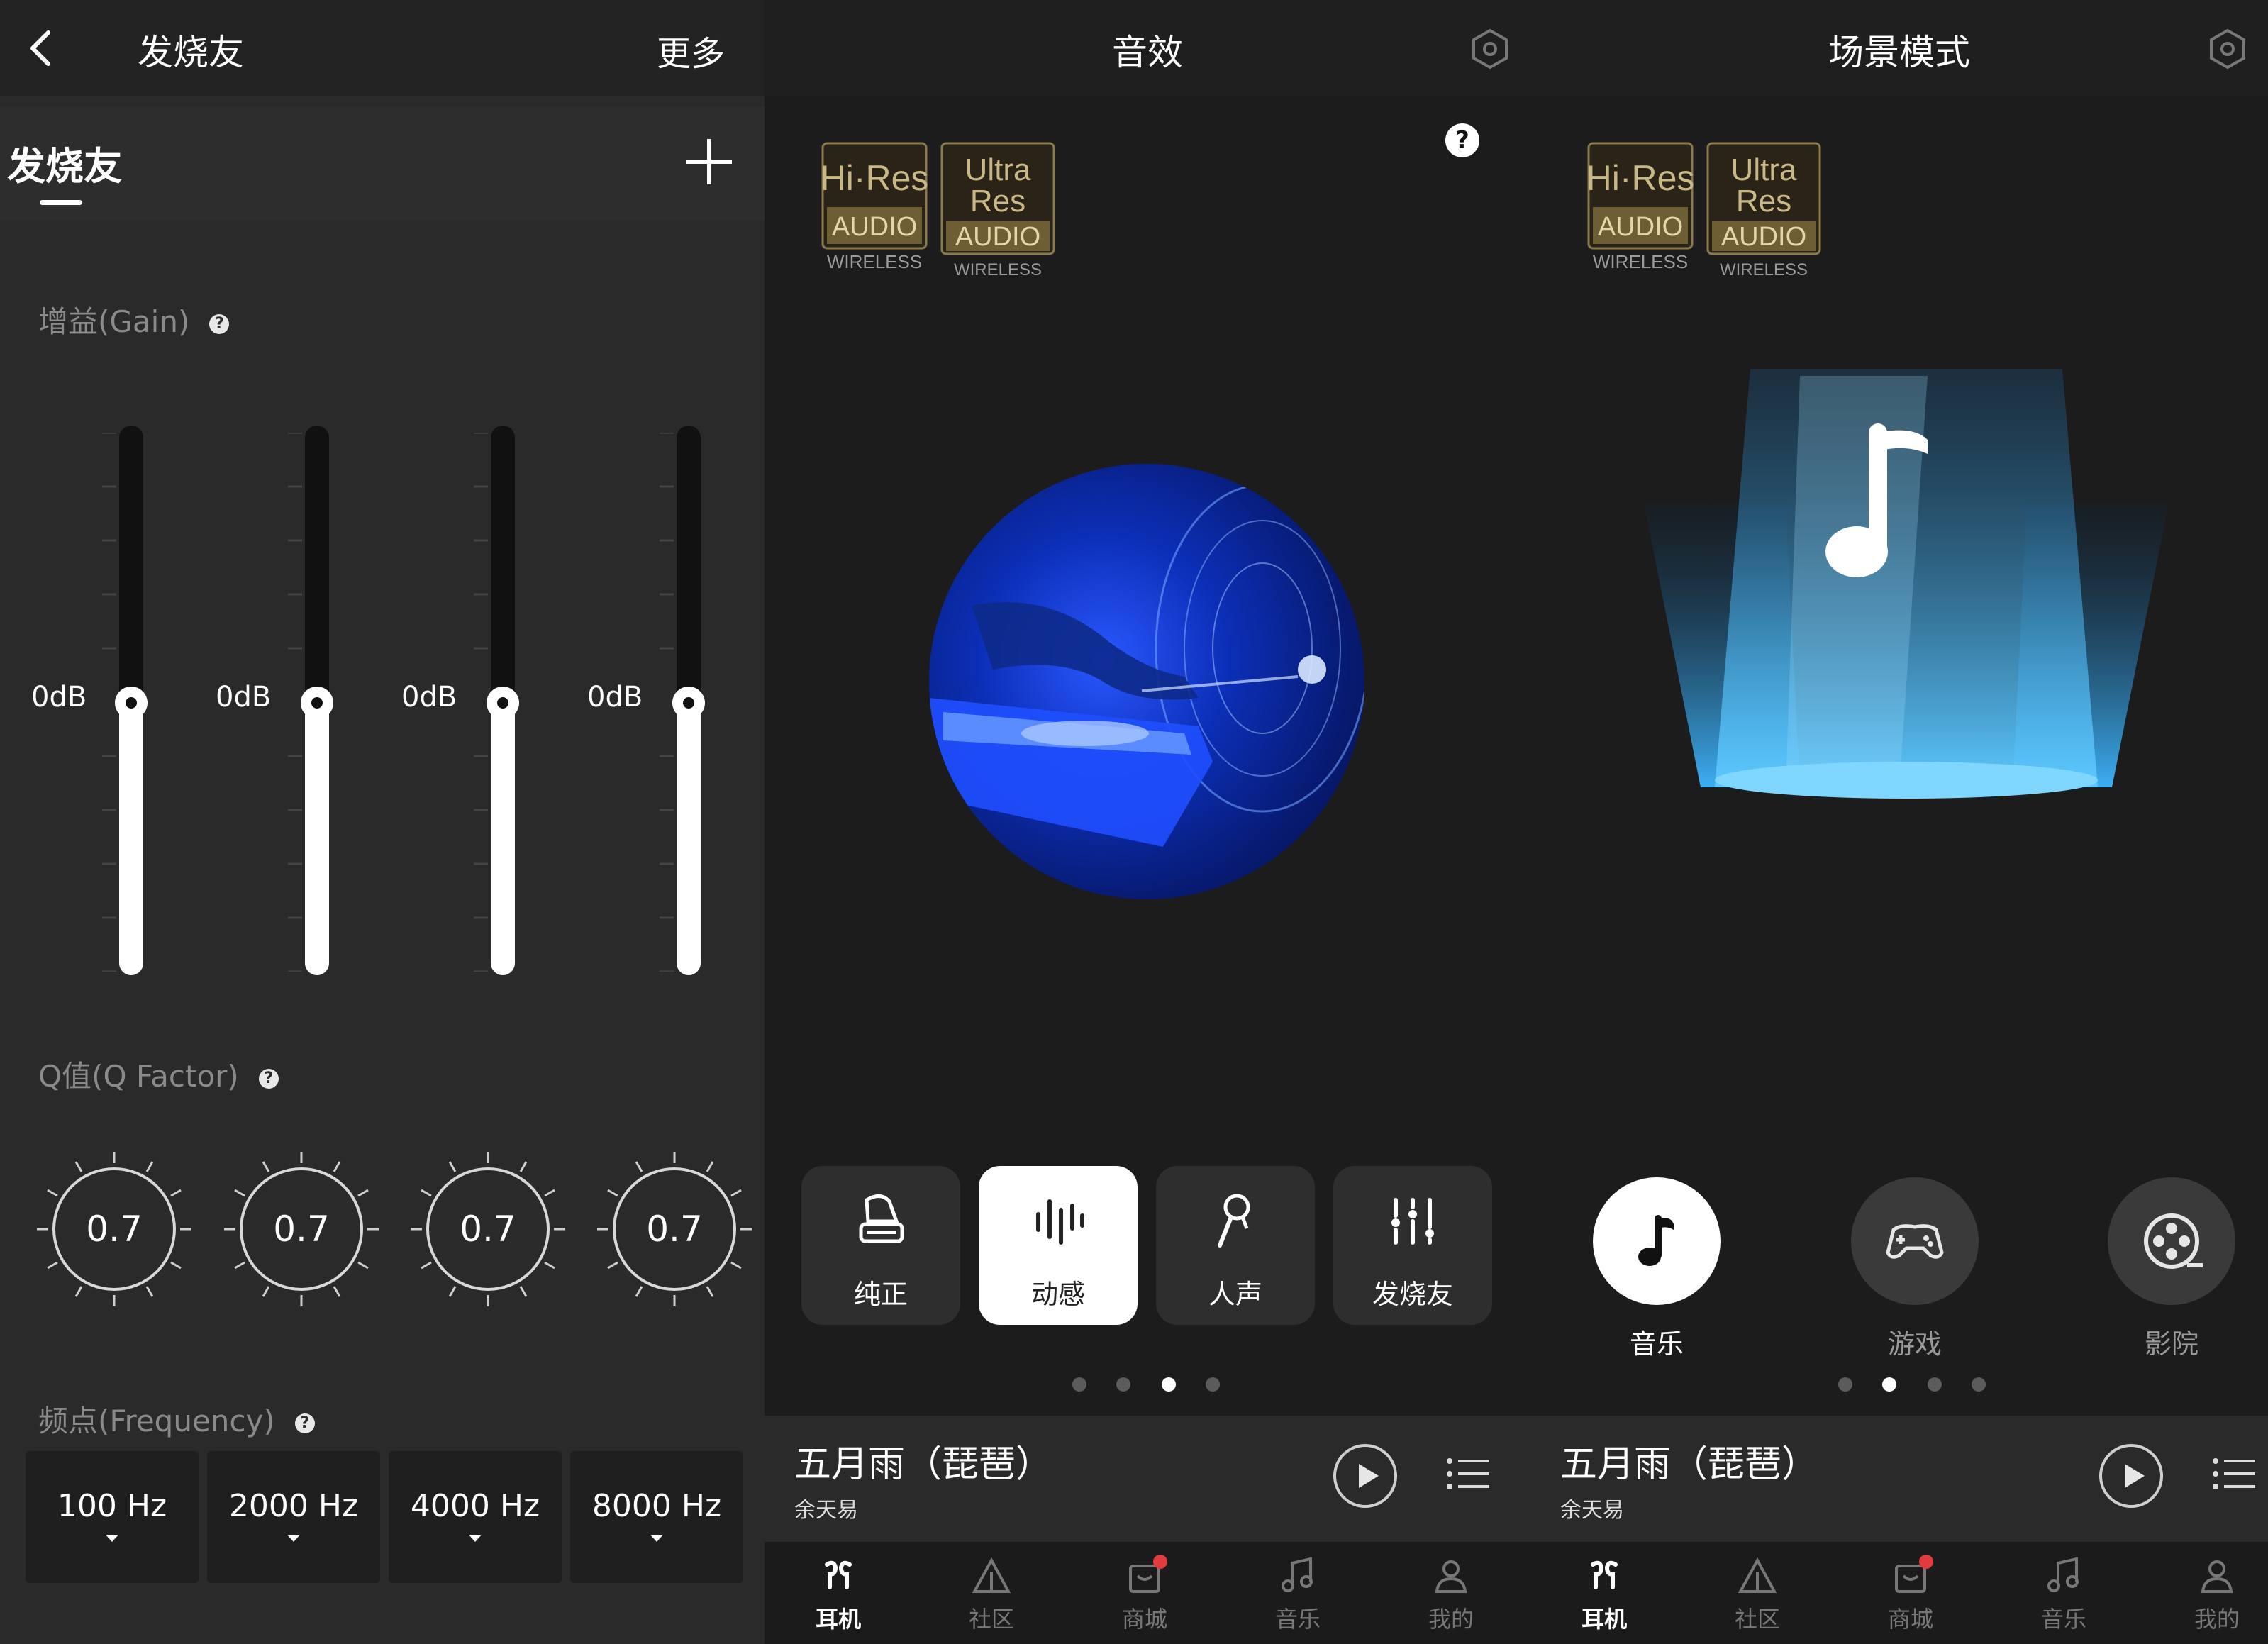 Image resolution: width=2268 pixels, height=1644 pixels. What do you see at coordinates (301, 1229) in the screenshot?
I see `q-dial-2: 0.7` at bounding box center [301, 1229].